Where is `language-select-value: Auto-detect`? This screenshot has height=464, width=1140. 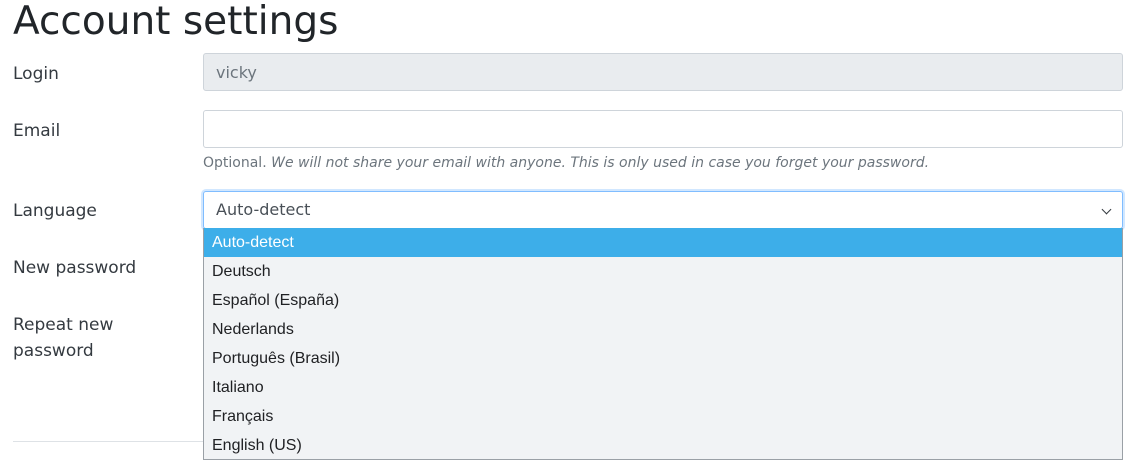 language-select-value: Auto-detect is located at coordinates (263, 209).